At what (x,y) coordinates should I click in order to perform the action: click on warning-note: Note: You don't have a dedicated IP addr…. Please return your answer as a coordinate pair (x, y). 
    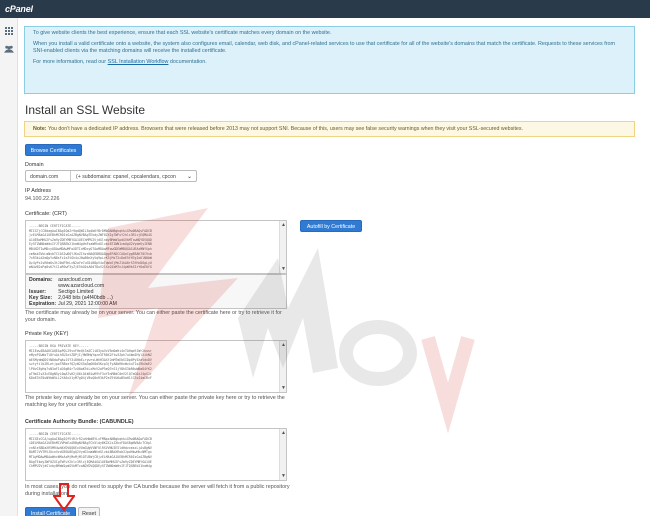
    Looking at the image, I should click on (329, 129).